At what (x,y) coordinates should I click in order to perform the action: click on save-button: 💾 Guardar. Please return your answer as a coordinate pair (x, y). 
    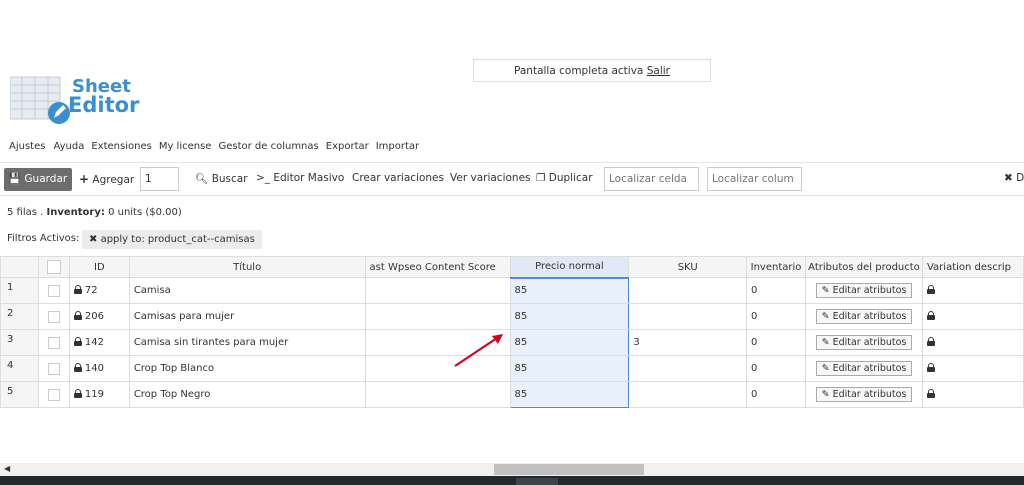
    Looking at the image, I should click on (38, 179).